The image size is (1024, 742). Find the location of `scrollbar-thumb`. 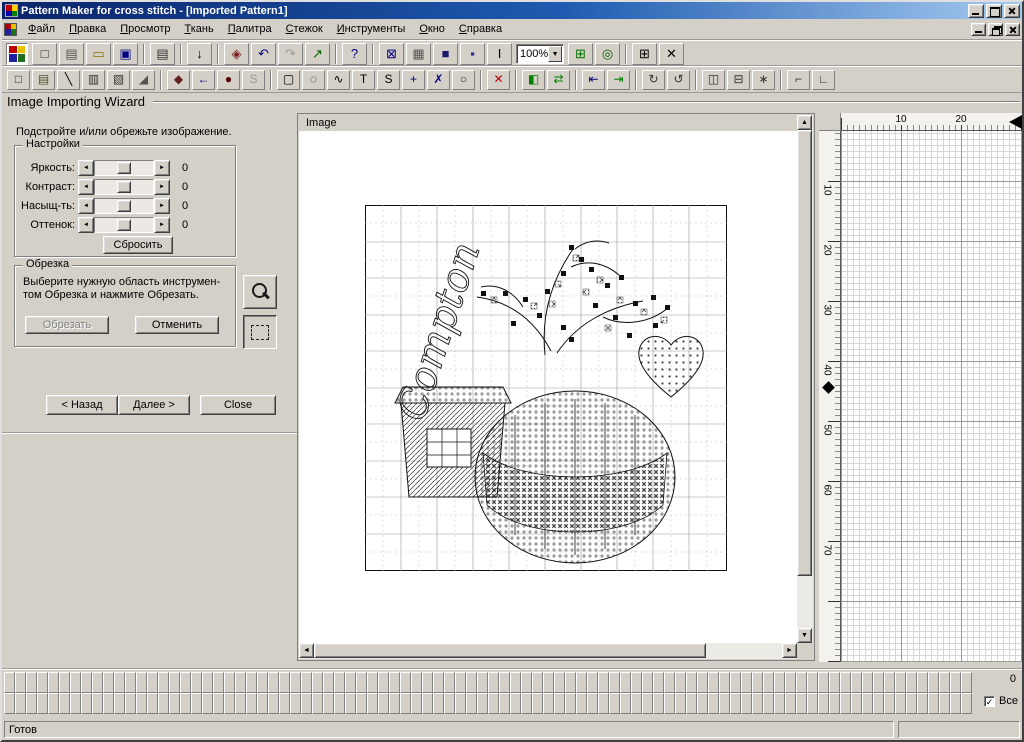

scrollbar-thumb is located at coordinates (804, 353).